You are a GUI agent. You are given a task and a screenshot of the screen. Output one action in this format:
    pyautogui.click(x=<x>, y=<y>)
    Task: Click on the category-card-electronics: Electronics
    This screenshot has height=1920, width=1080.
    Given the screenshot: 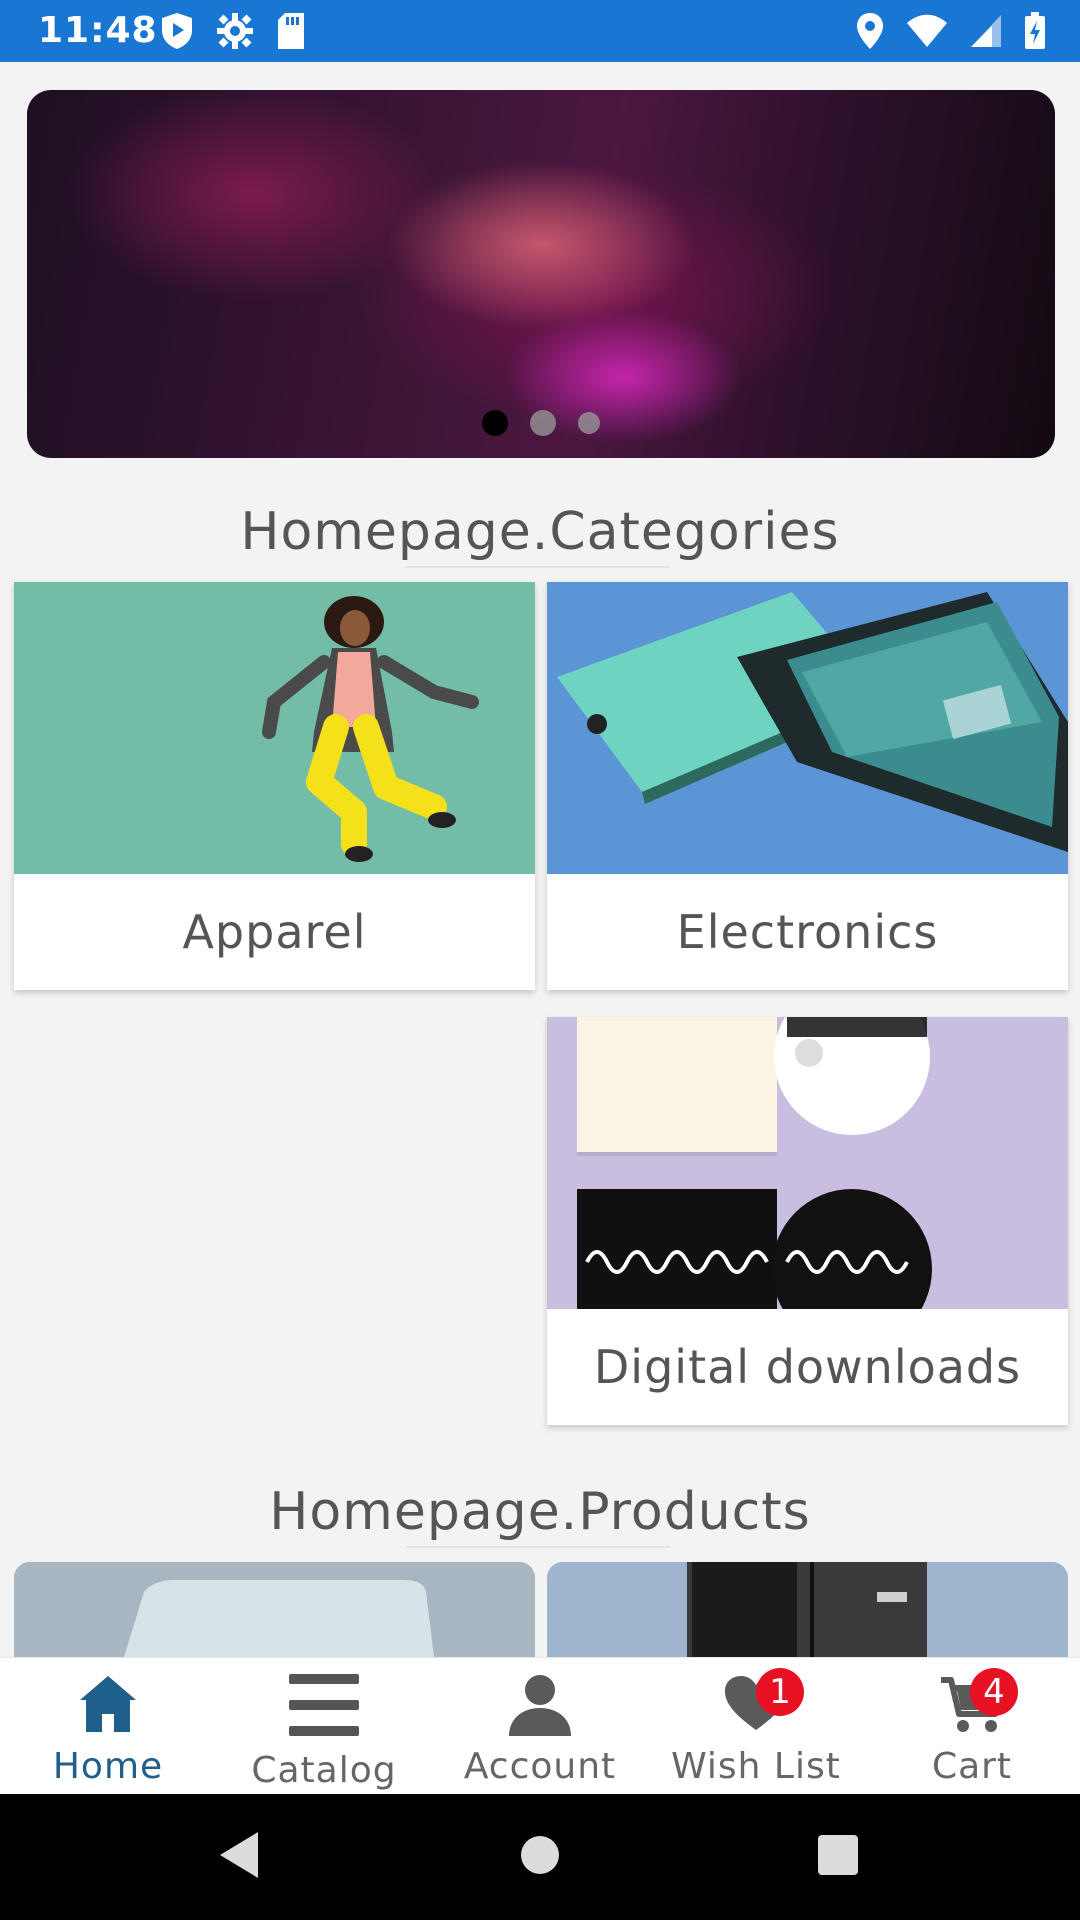 What is the action you would take?
    pyautogui.click(x=807, y=786)
    